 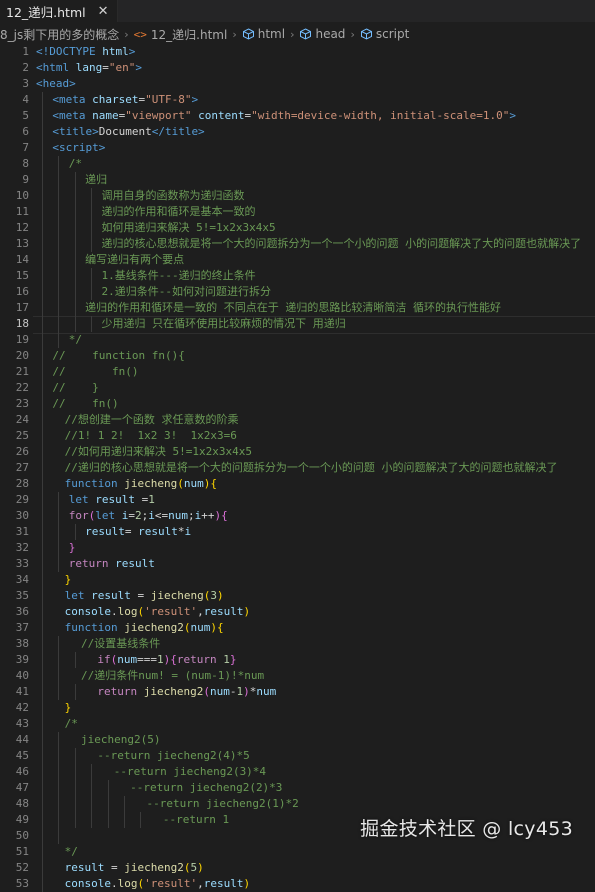 I want to click on code-text: console.log('result',result), so click(x=157, y=884).